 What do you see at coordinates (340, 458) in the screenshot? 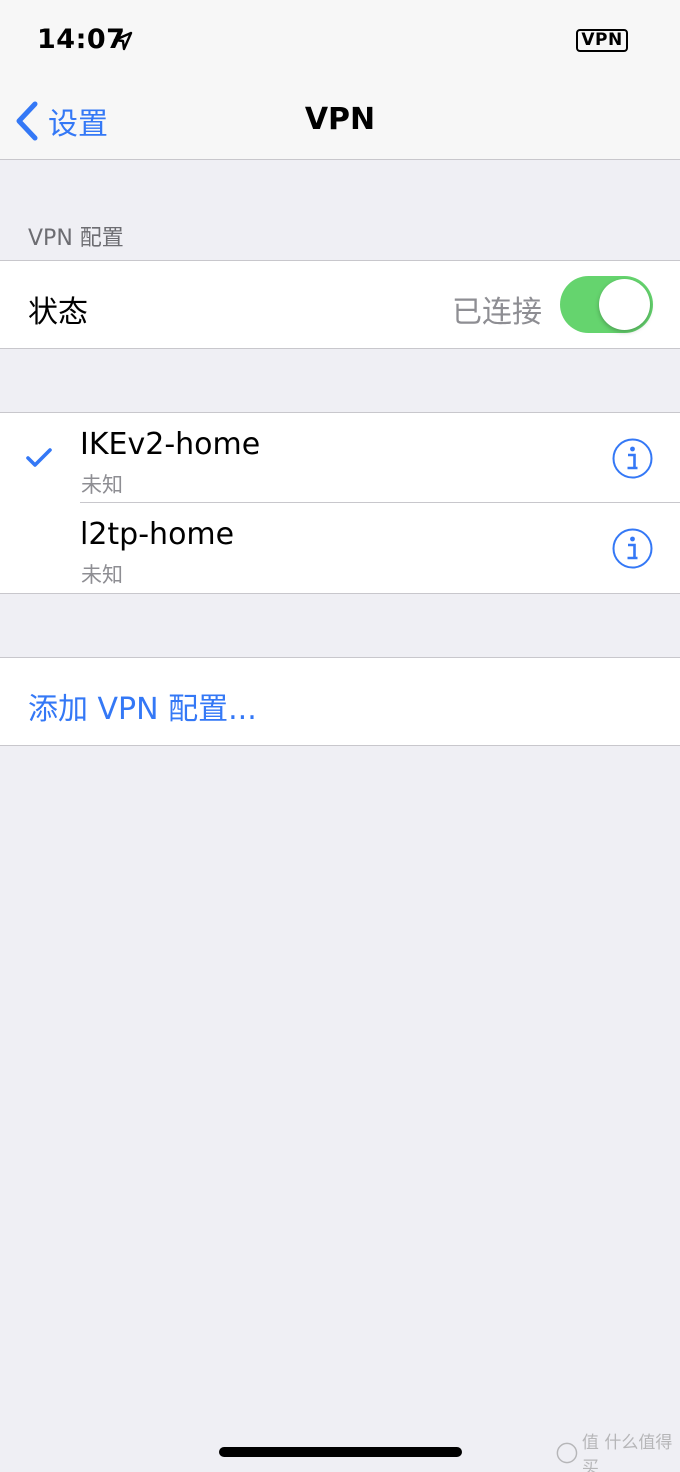
I see `profile-row-ikev2-home: IKEv2-home 未知` at bounding box center [340, 458].